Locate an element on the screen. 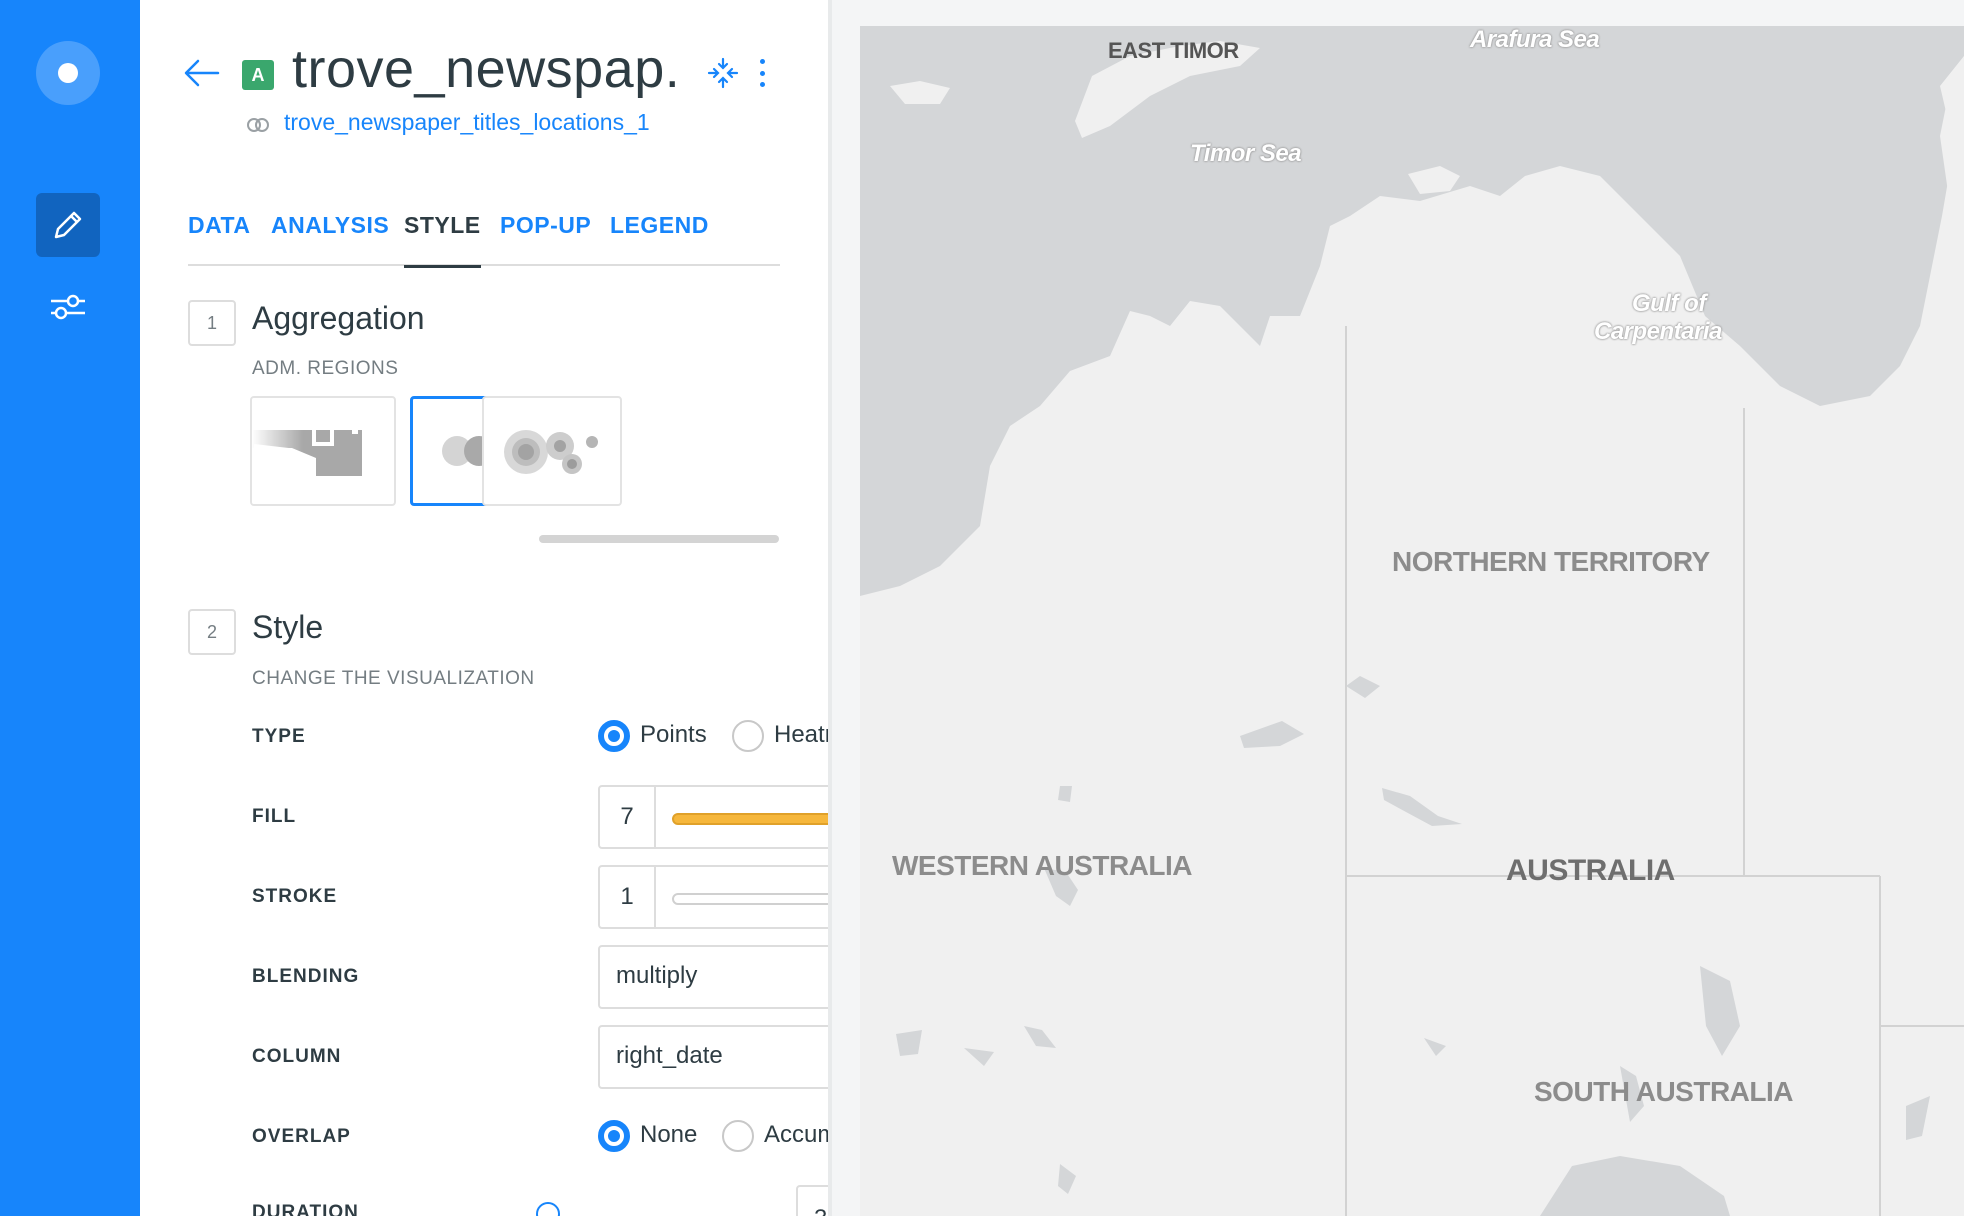  duration-label: DURATION is located at coordinates (305, 1209).